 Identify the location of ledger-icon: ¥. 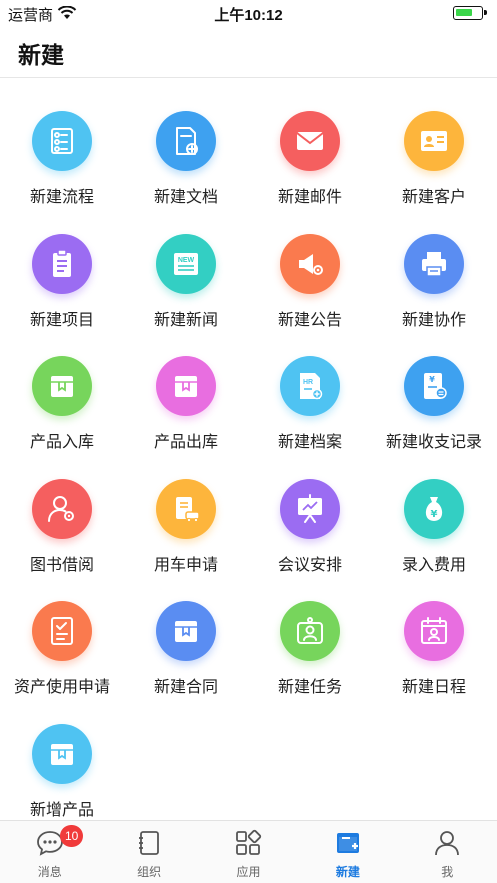
(434, 386).